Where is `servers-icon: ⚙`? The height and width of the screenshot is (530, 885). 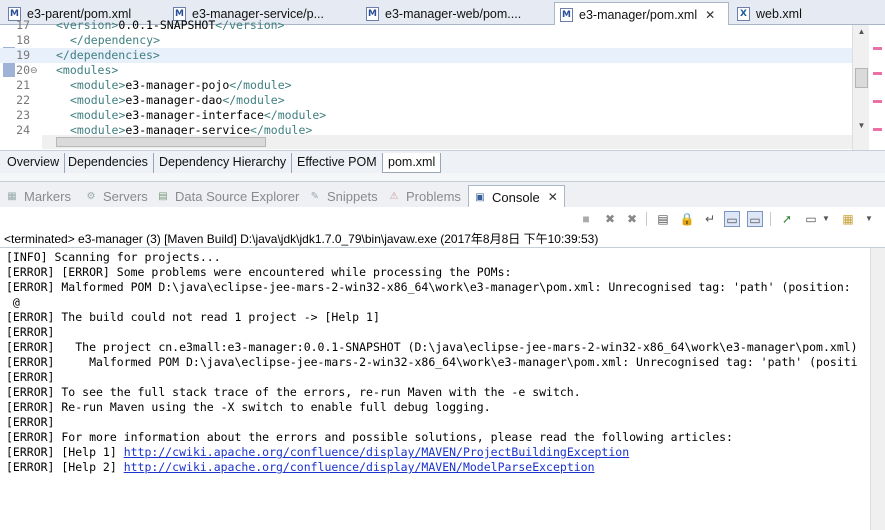 servers-icon: ⚙ is located at coordinates (91, 196).